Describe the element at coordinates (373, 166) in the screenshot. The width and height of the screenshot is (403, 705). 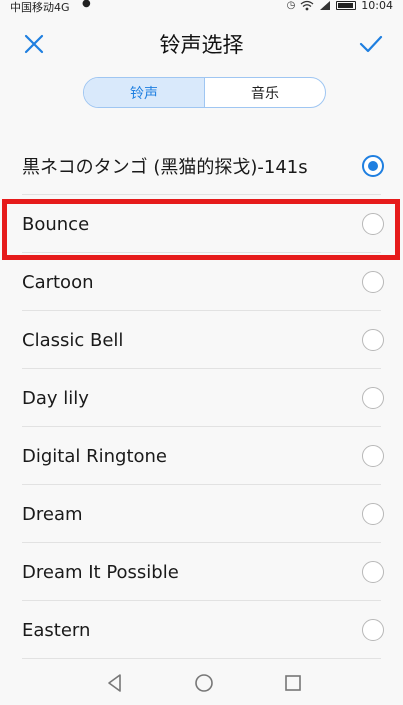
I see `radio-button-selected` at that location.